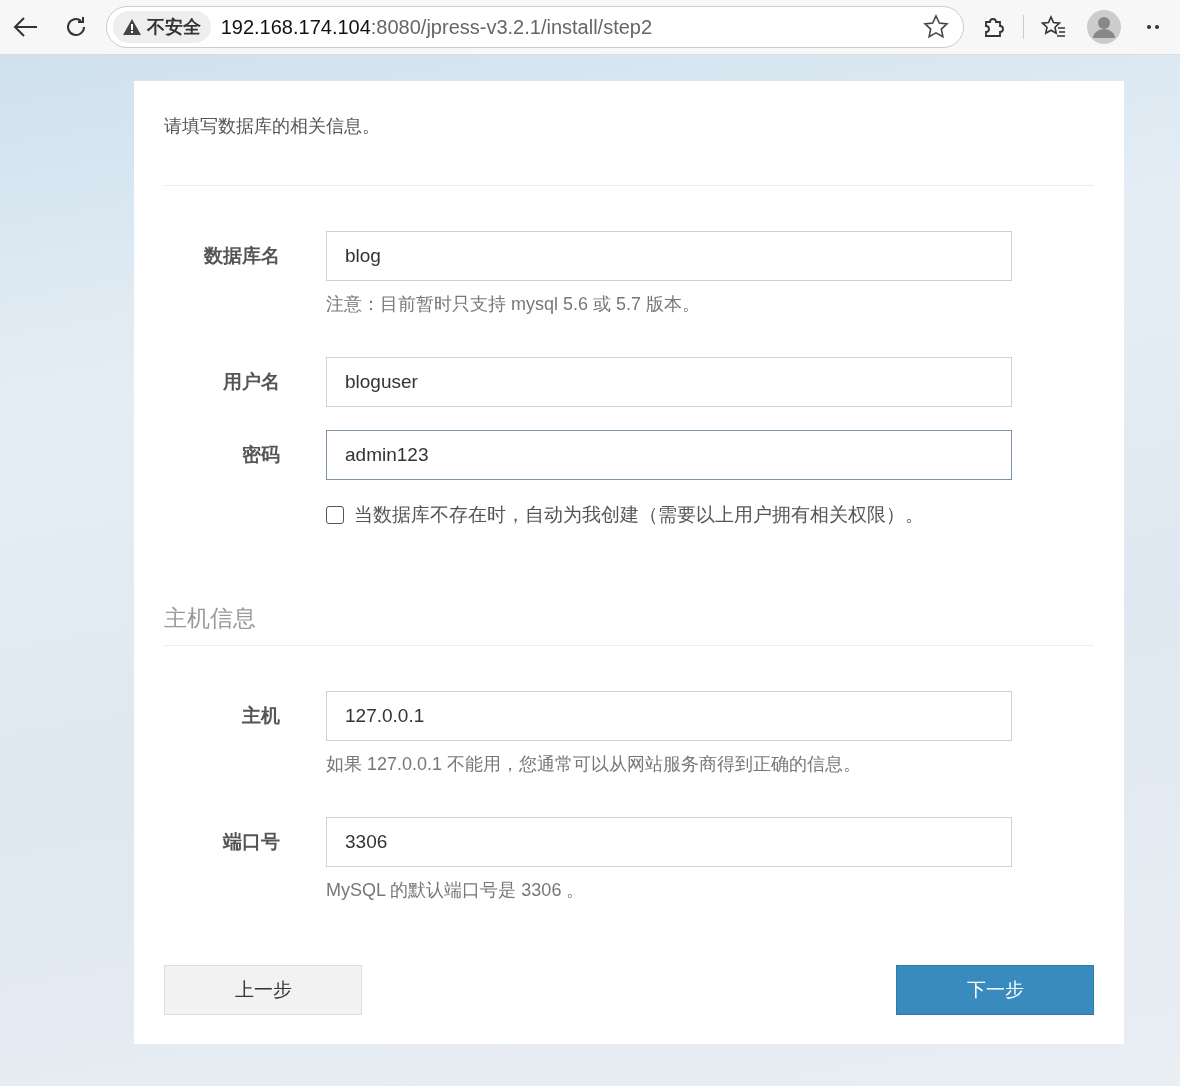 Image resolution: width=1180 pixels, height=1086 pixels. What do you see at coordinates (250, 842) in the screenshot?
I see `field-label: 端口号` at bounding box center [250, 842].